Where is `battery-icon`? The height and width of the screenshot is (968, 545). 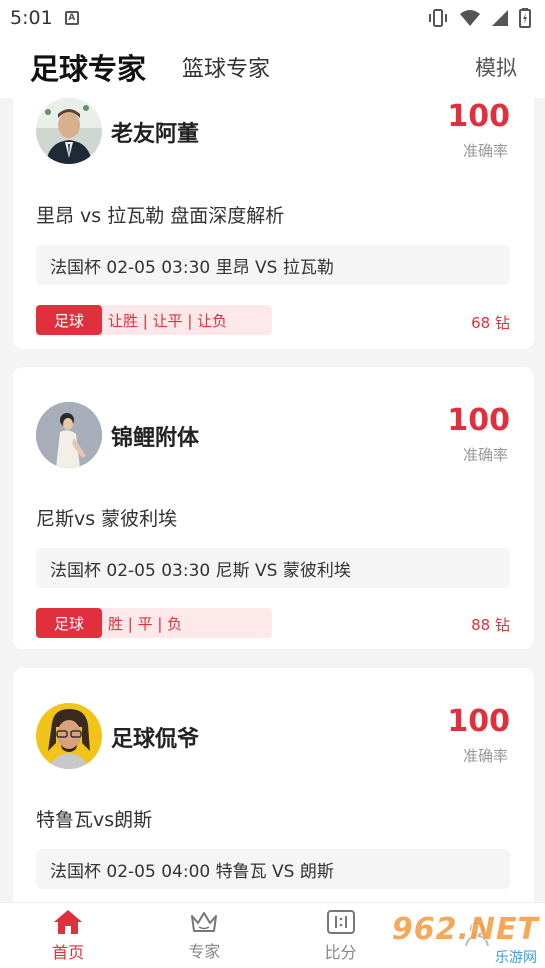
battery-icon is located at coordinates (525, 18).